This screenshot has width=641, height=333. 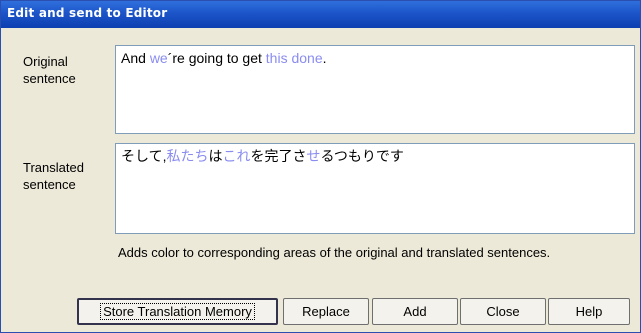 I want to click on original-seg-2: ´re going to get, so click(x=216, y=58).